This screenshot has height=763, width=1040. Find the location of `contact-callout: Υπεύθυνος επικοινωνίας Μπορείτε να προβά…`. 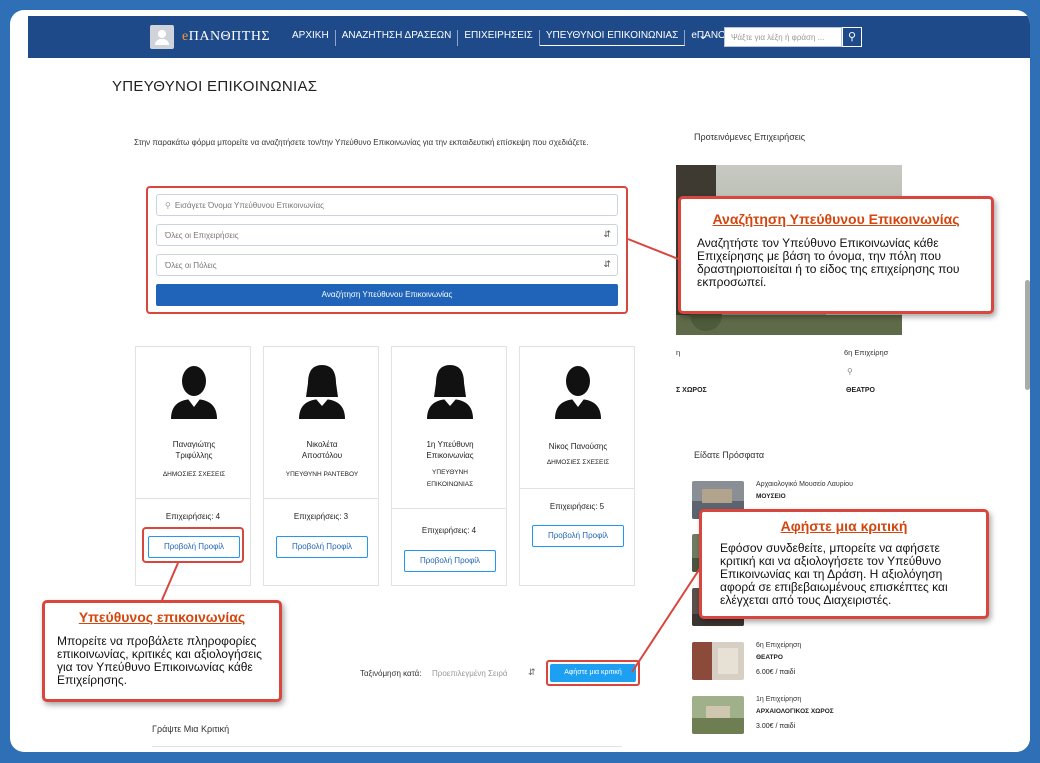

contact-callout: Υπεύθυνος επικοινωνίας Μπορείτε να προβά… is located at coordinates (162, 651).